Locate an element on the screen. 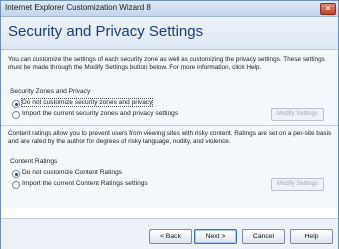 The height and width of the screenshot is (249, 339). section-divider is located at coordinates (169, 125).